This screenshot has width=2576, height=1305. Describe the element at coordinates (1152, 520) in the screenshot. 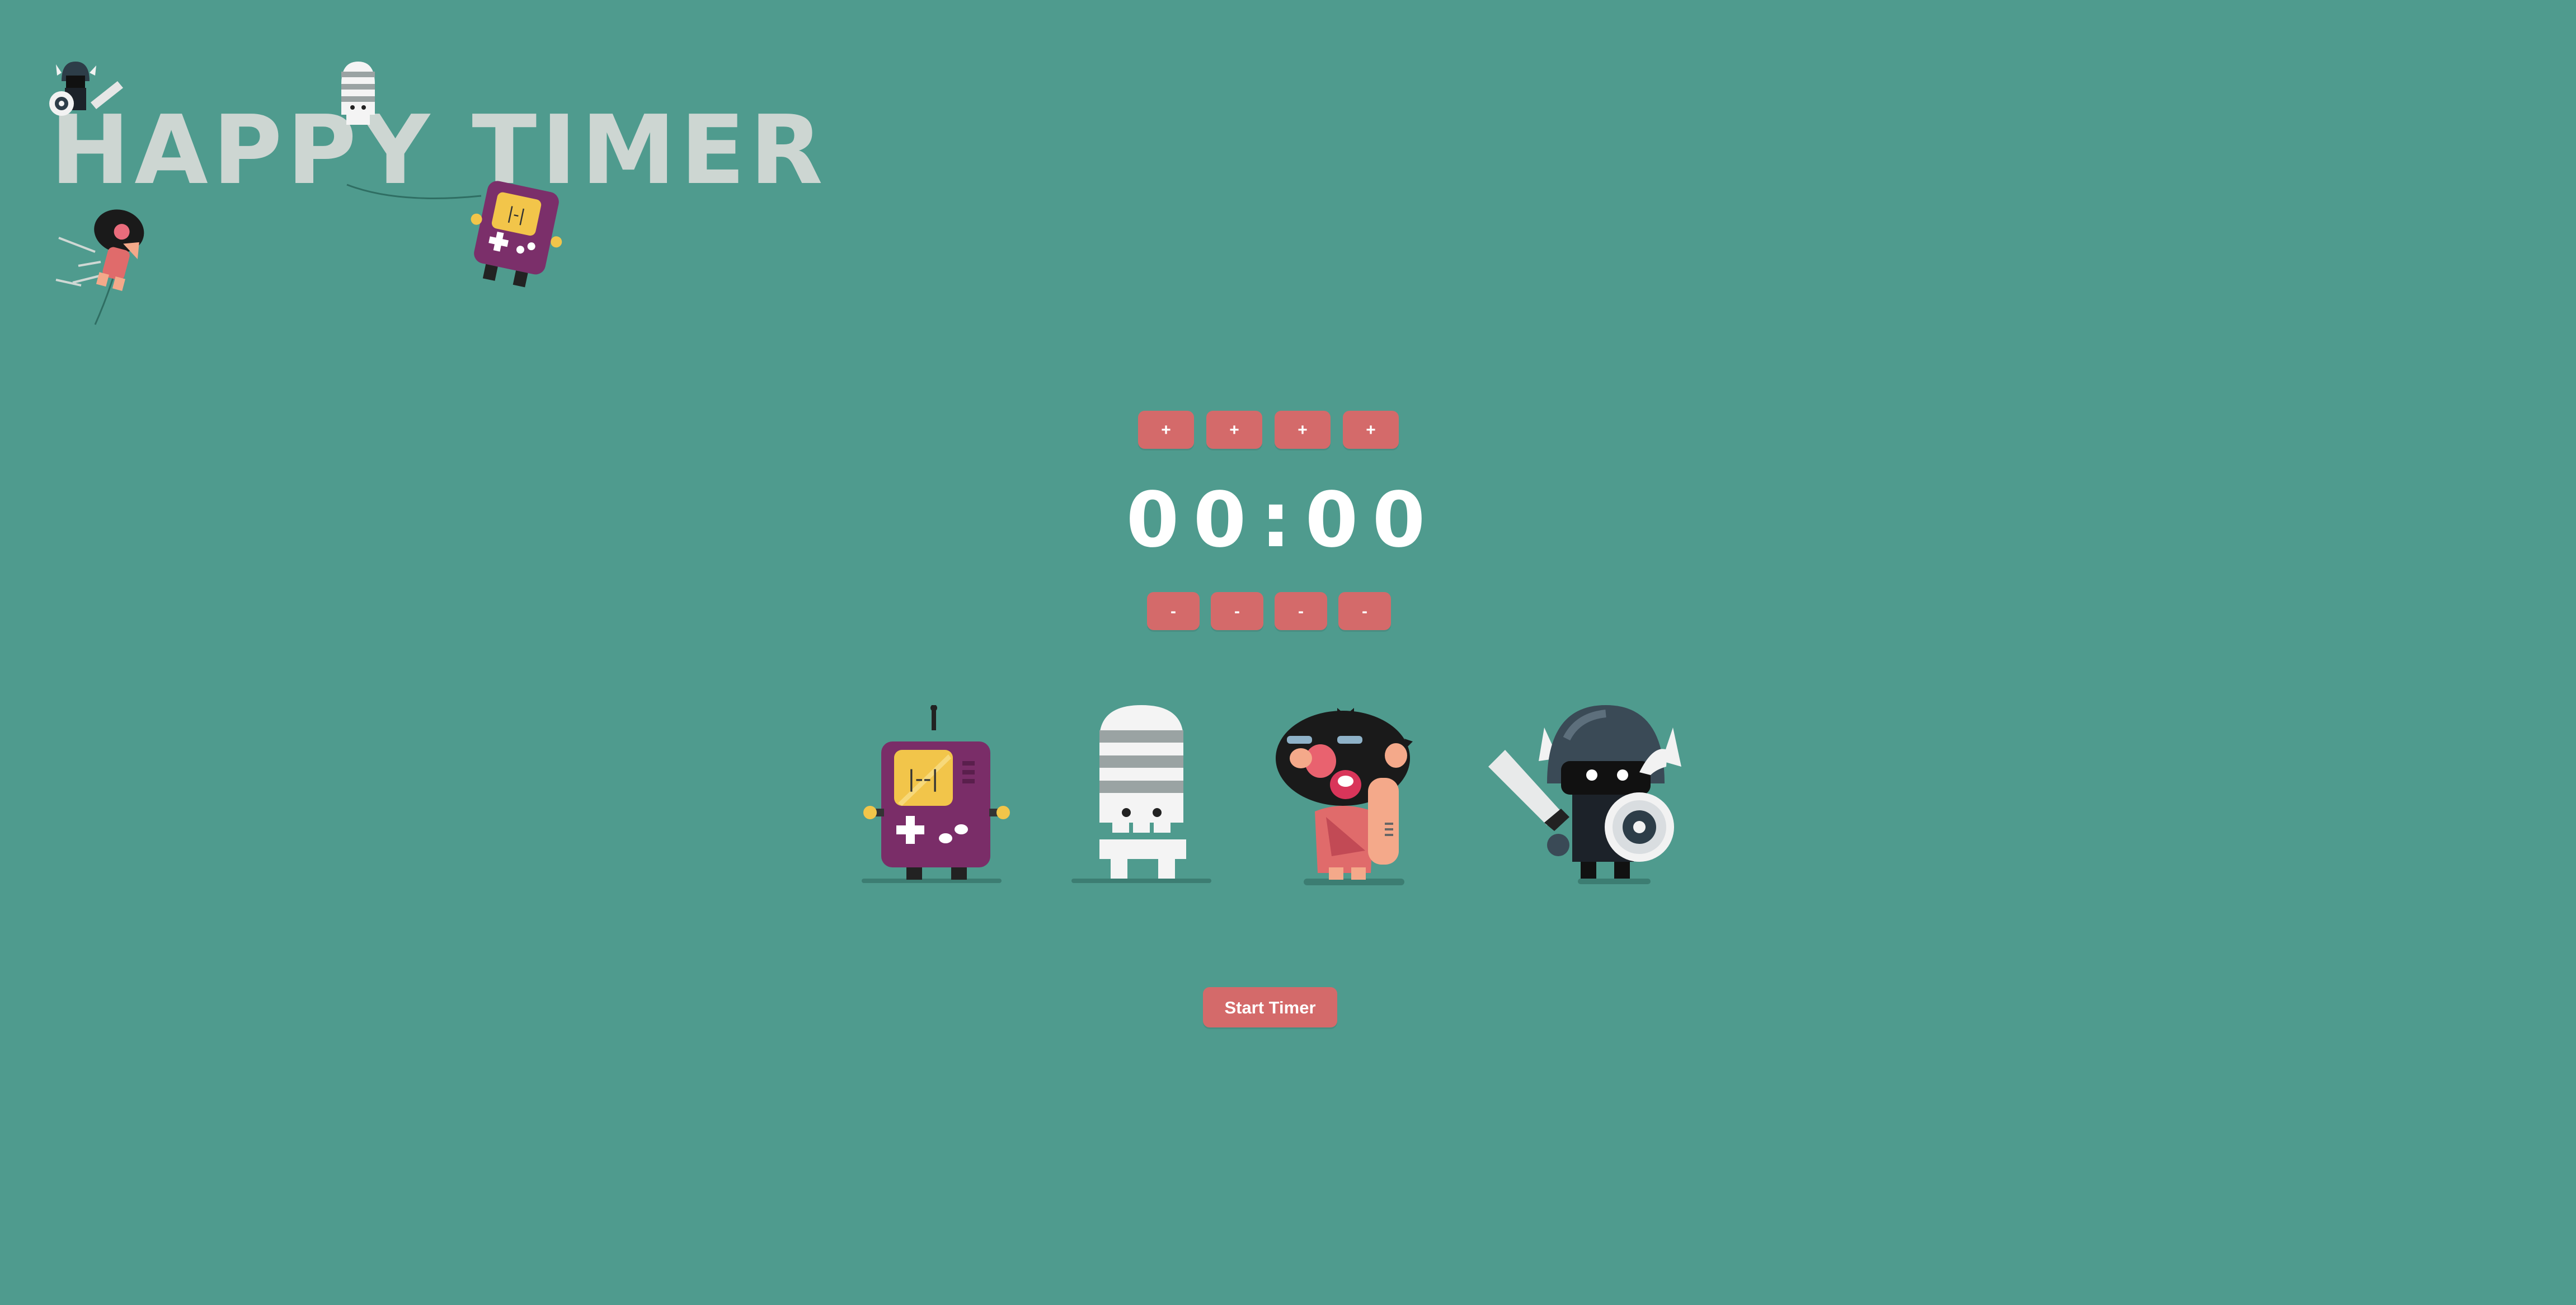

I see `minutes-tens-digit: 0` at that location.